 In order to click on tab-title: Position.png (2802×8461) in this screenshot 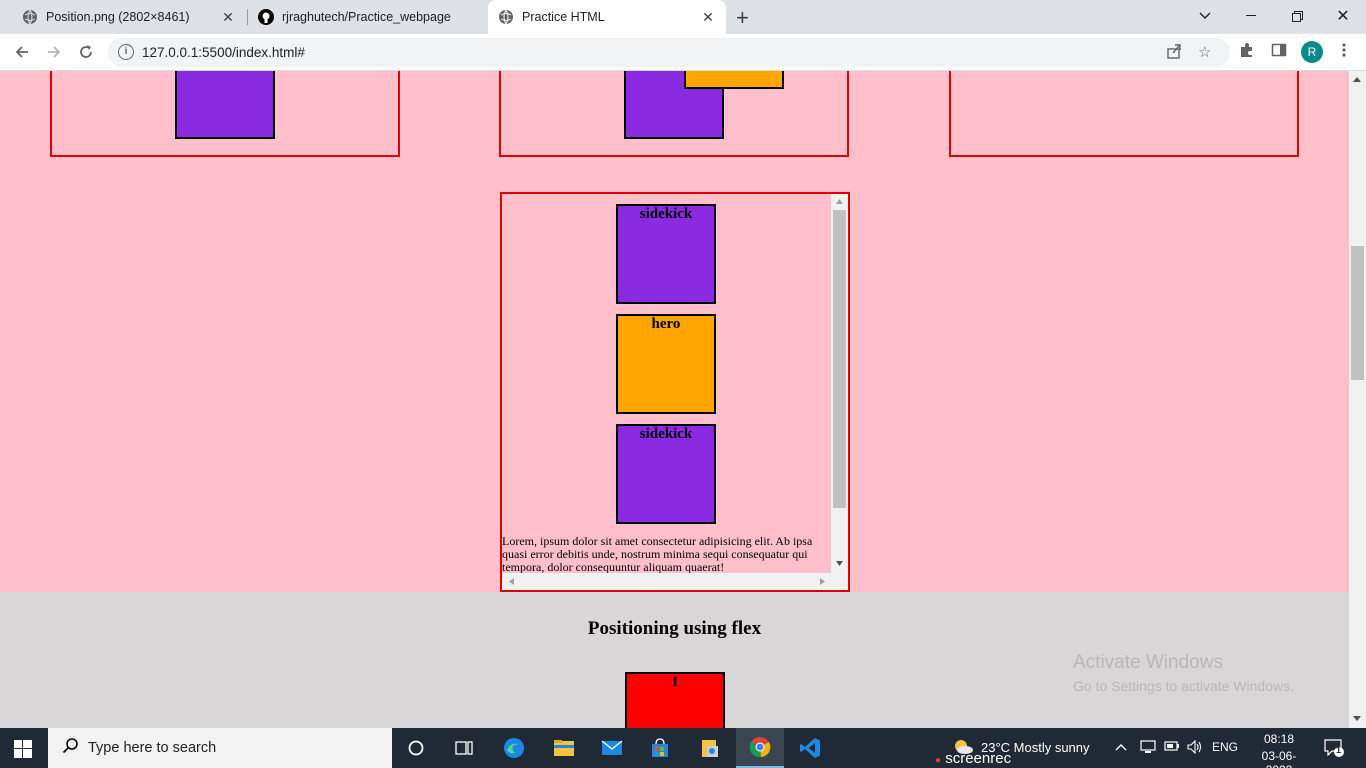, I will do `click(118, 17)`.